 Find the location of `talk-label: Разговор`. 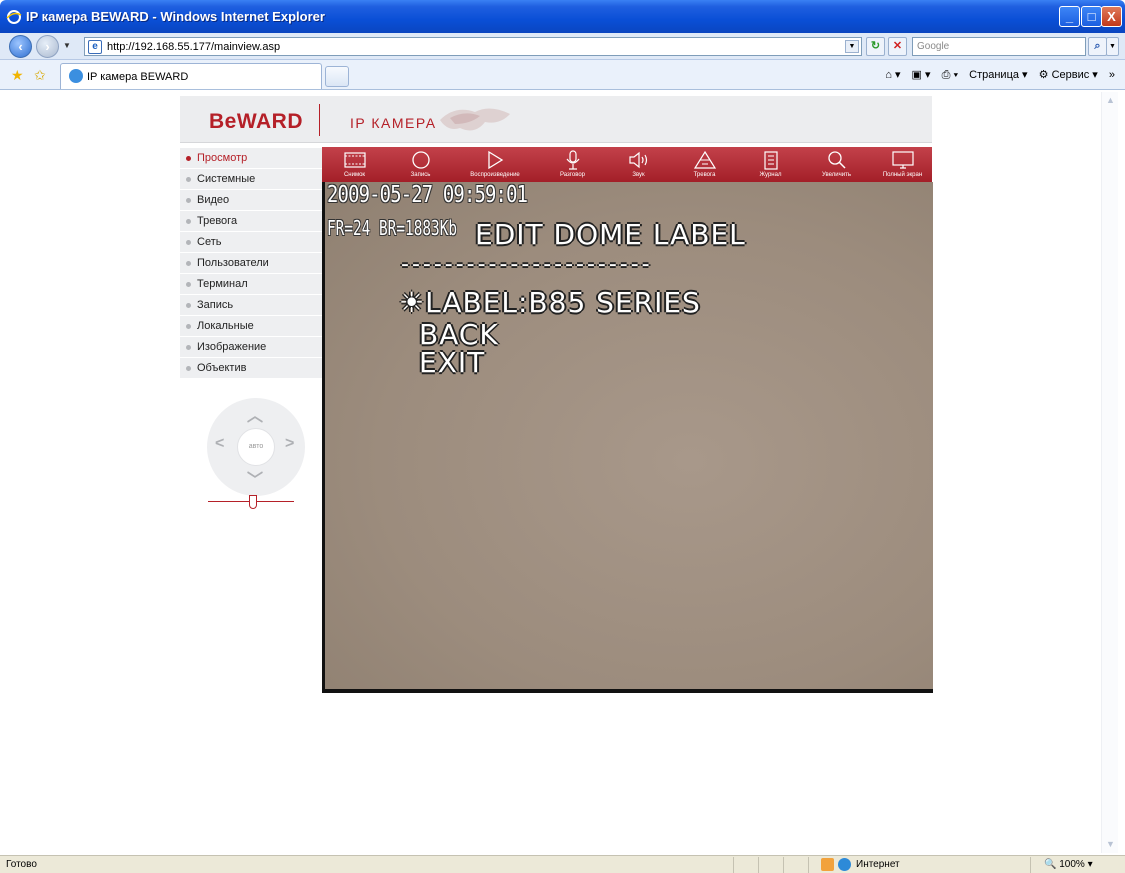

talk-label: Разговор is located at coordinates (572, 175).